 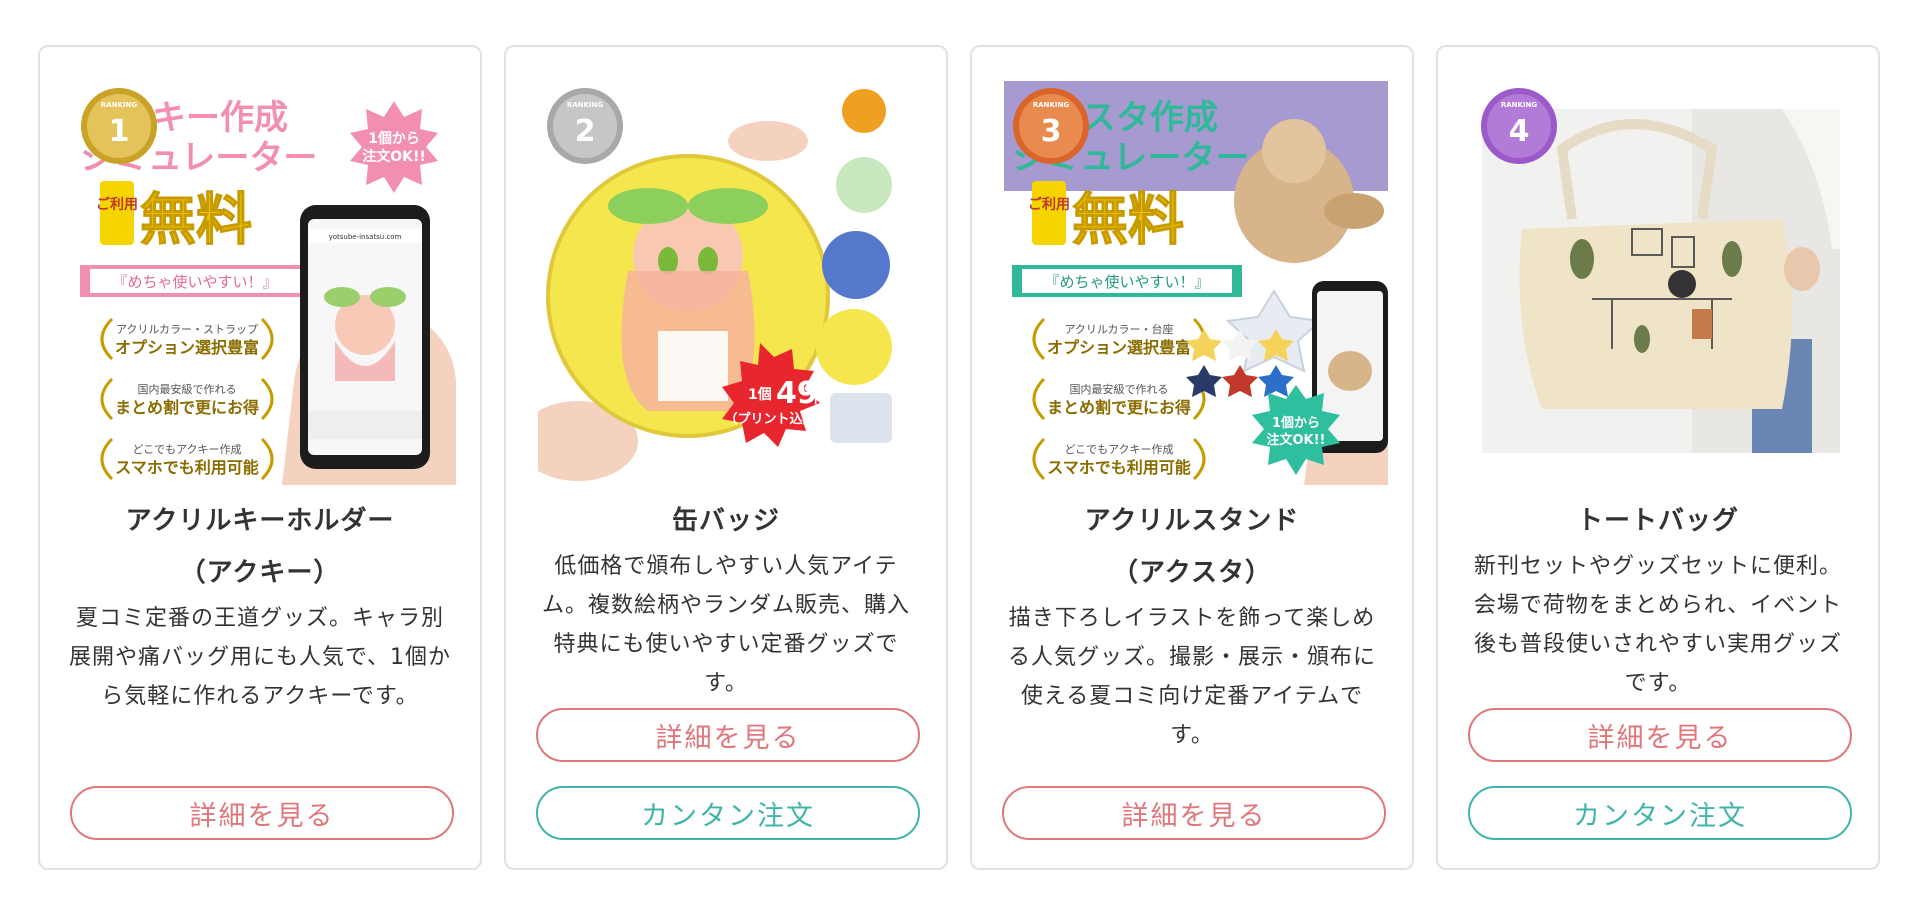 What do you see at coordinates (769, 419) in the screenshot?
I see `price-note-text: （プリント込）` at bounding box center [769, 419].